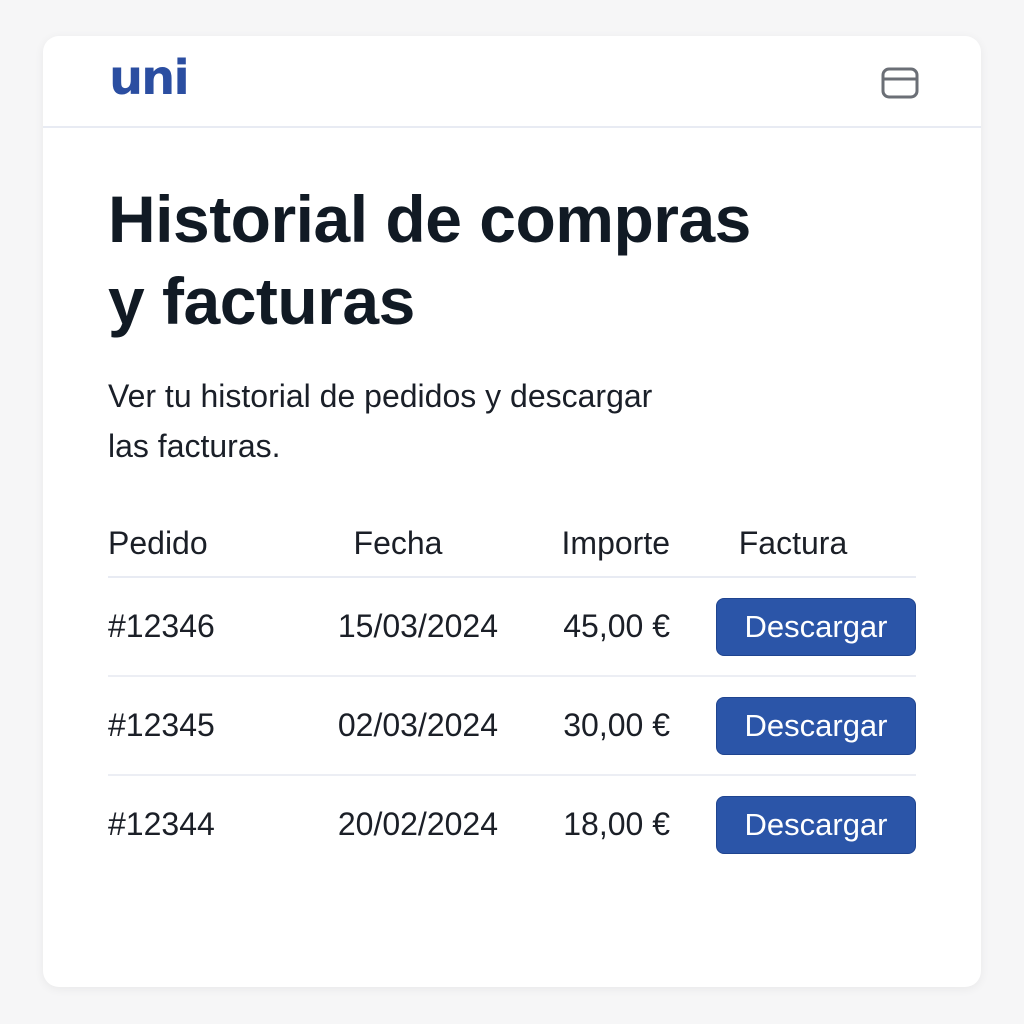  What do you see at coordinates (584, 627) in the screenshot?
I see `order-amount: 45,00 €` at bounding box center [584, 627].